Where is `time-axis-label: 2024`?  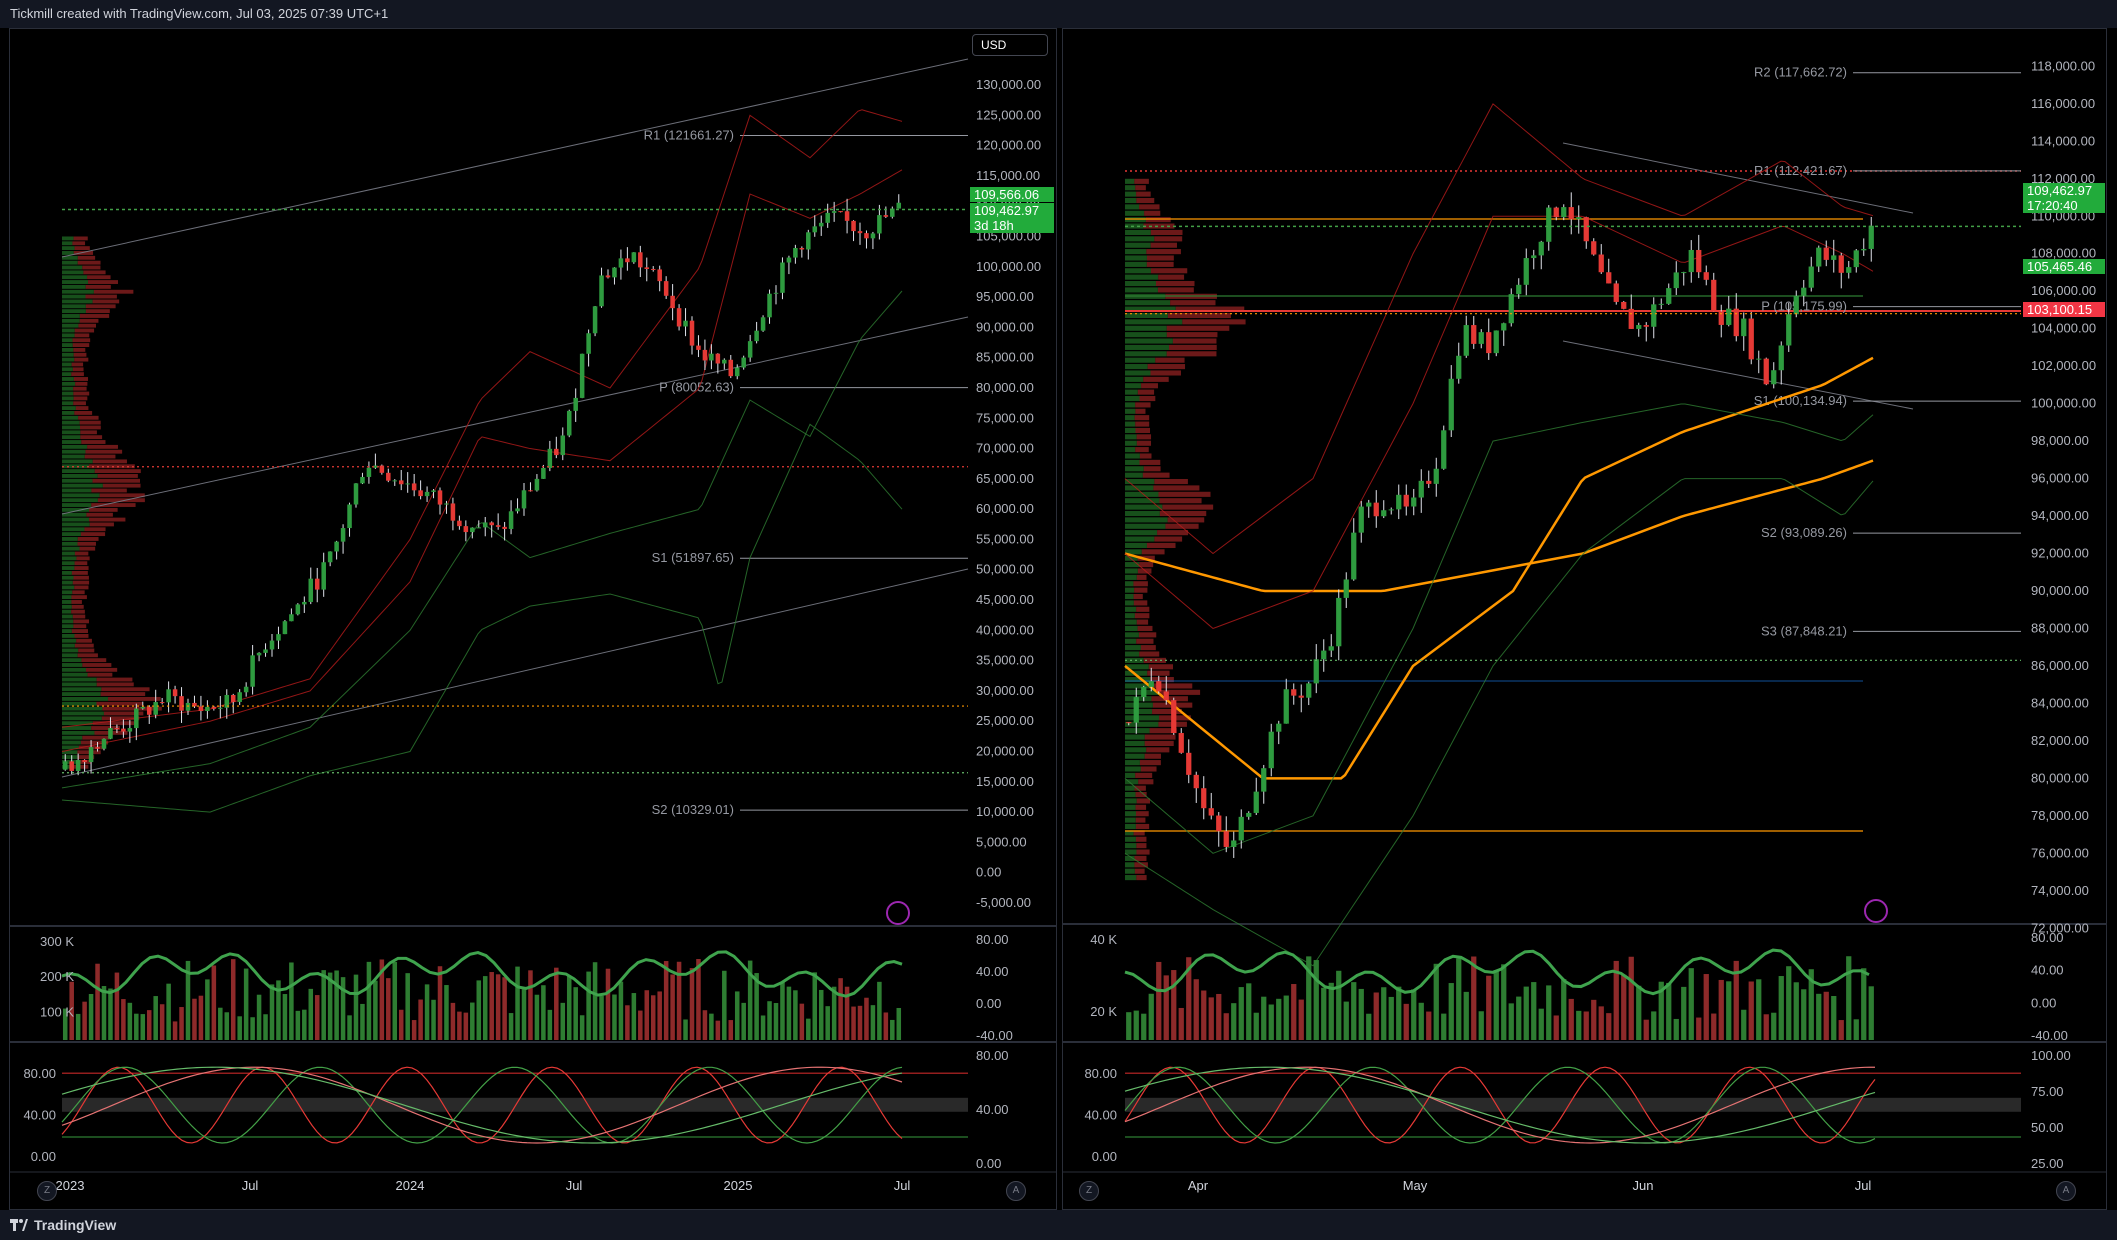 time-axis-label: 2024 is located at coordinates (410, 1185).